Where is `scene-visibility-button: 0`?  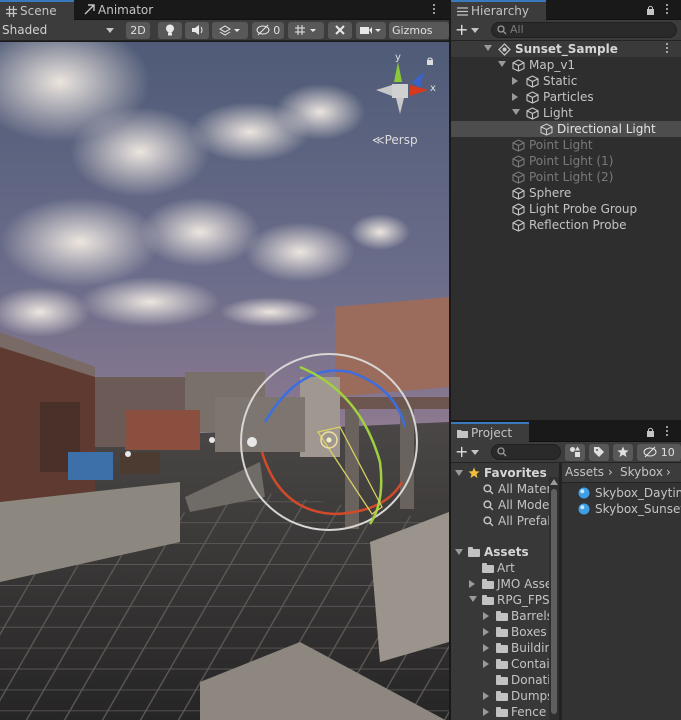 scene-visibility-button: 0 is located at coordinates (268, 30).